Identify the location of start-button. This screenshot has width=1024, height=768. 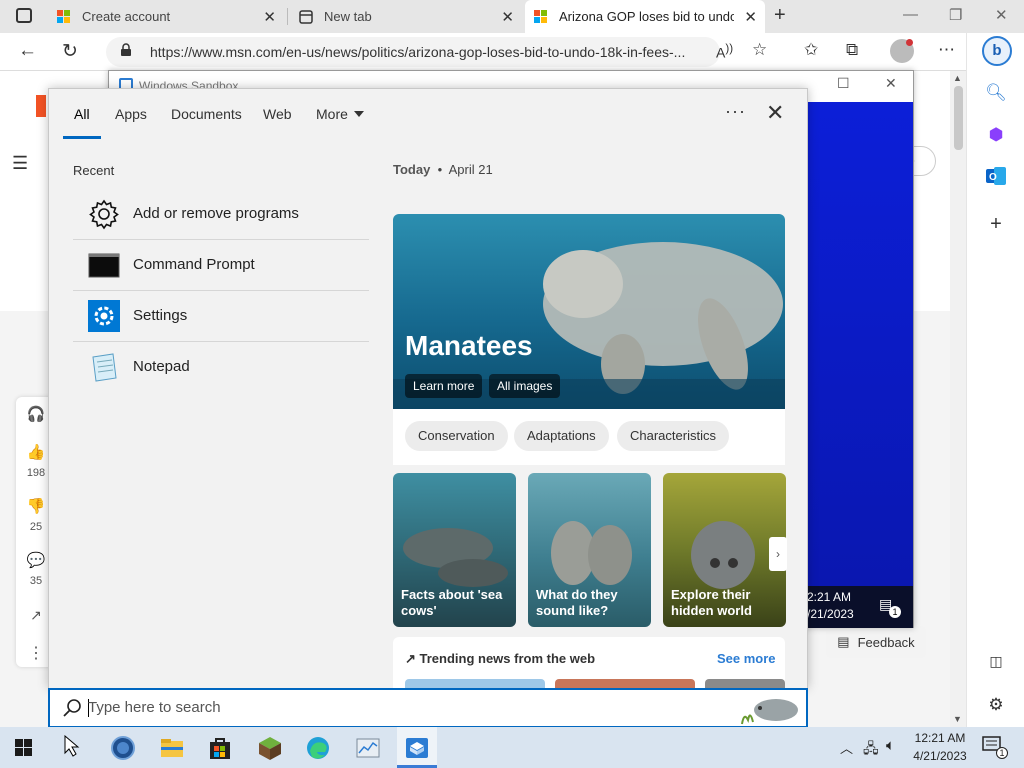
(24, 749).